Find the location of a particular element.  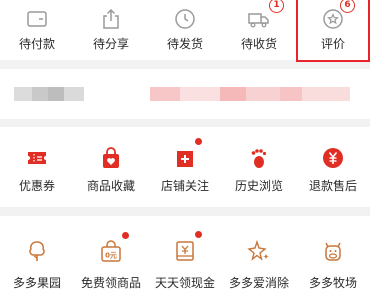

history-entry: 历史浏览 is located at coordinates (259, 167).